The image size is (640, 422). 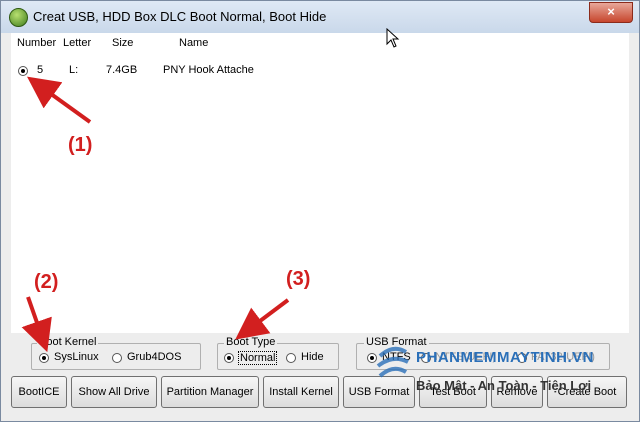 I want to click on annotation-2: (2), so click(x=46, y=282).